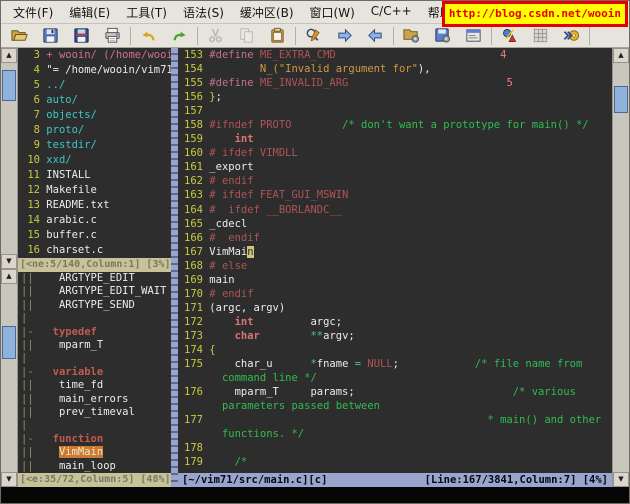 This screenshot has width=630, height=504. Describe the element at coordinates (96, 385) in the screenshot. I see `tag-row: || time_fd` at that location.